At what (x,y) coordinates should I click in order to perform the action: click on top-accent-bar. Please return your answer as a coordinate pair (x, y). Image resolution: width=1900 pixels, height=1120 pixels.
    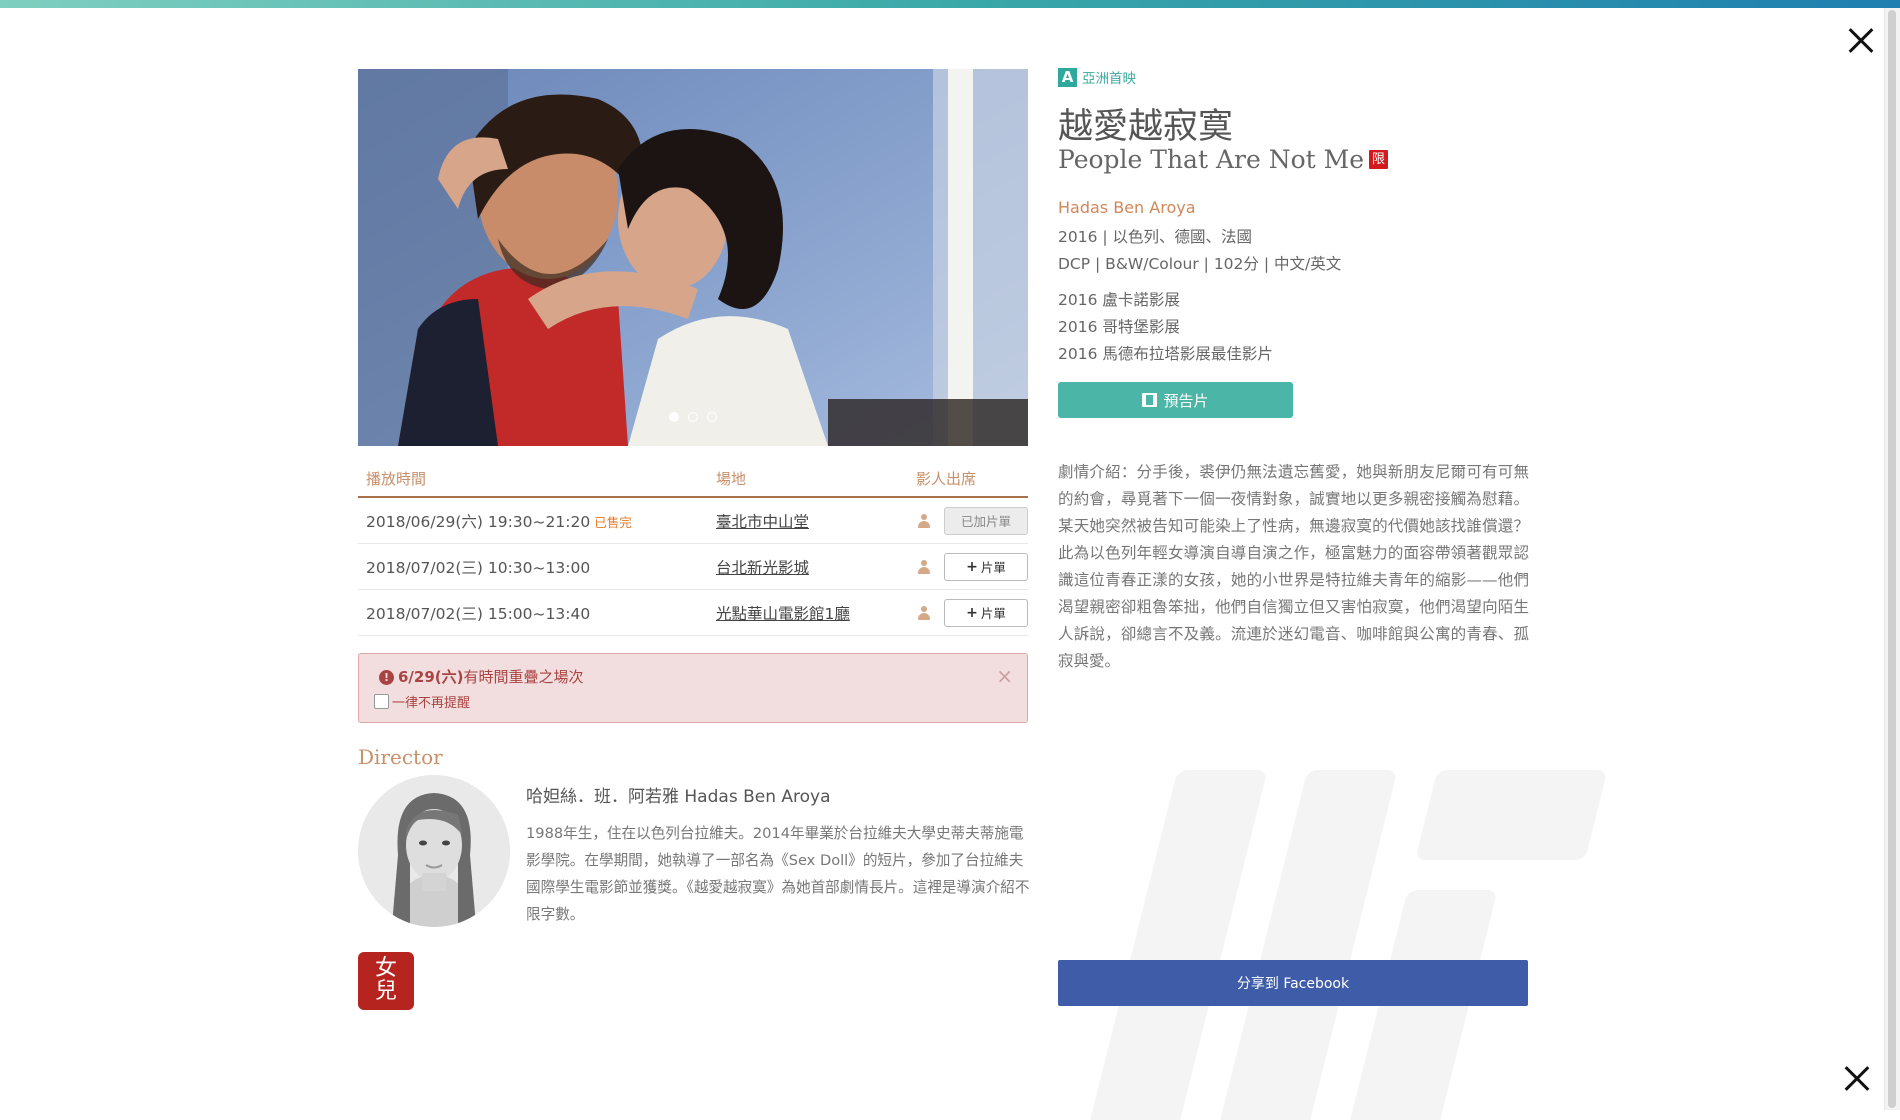
    Looking at the image, I should click on (950, 4).